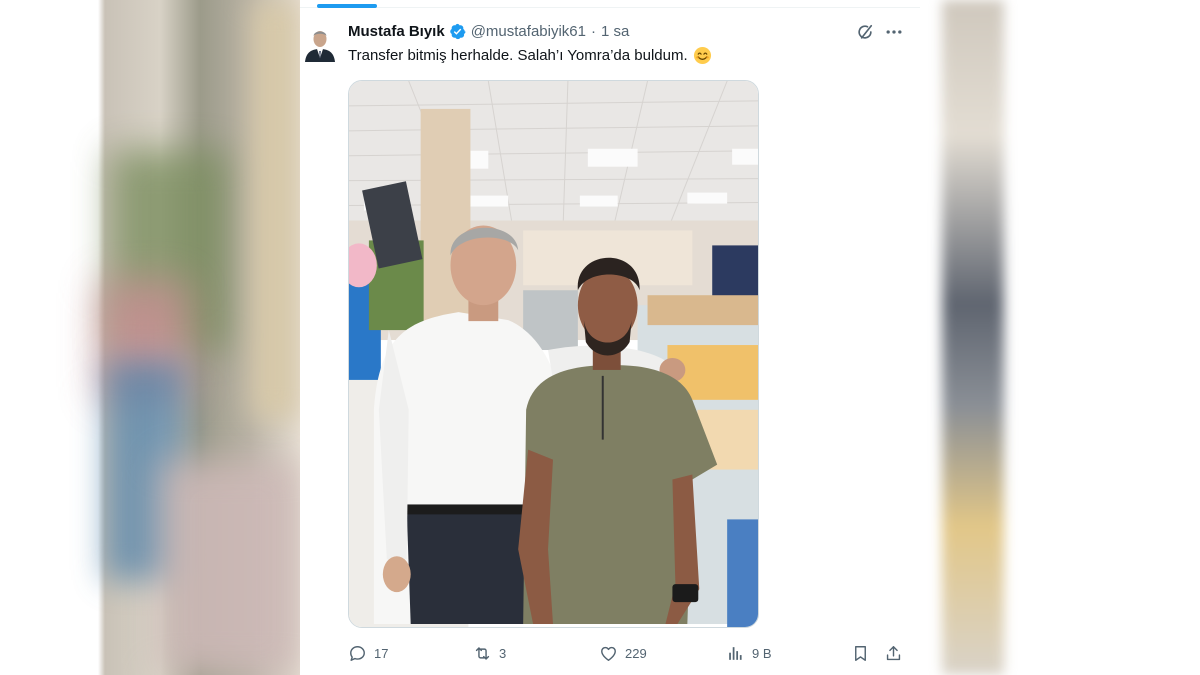 This screenshot has width=1200, height=675. Describe the element at coordinates (357, 653) in the screenshot. I see `reply-icon` at that location.